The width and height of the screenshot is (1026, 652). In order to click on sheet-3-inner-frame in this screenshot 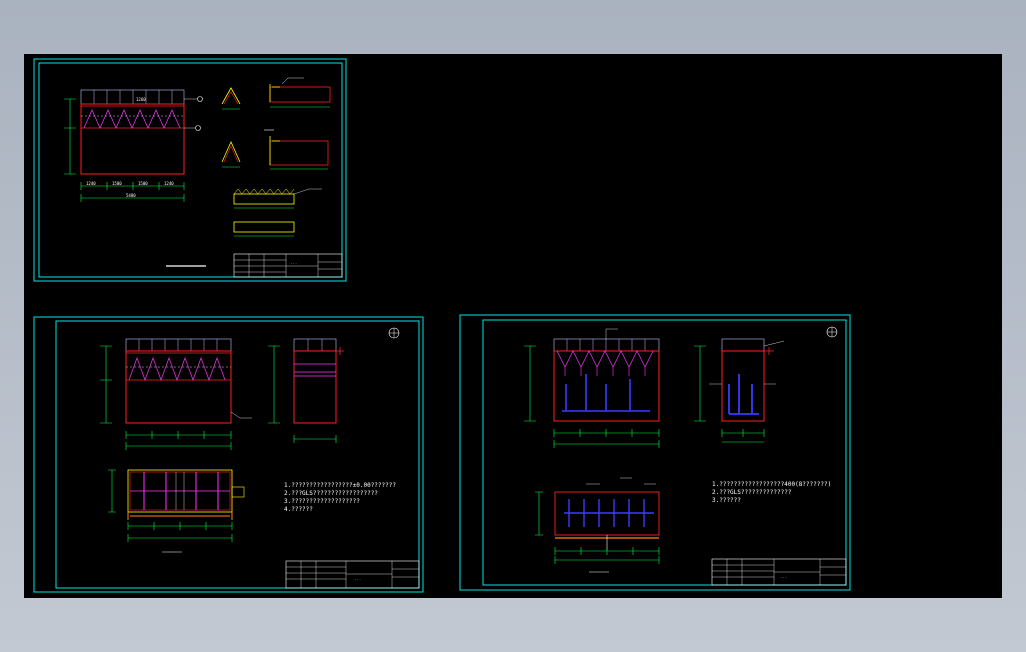, I will do `click(664, 452)`.